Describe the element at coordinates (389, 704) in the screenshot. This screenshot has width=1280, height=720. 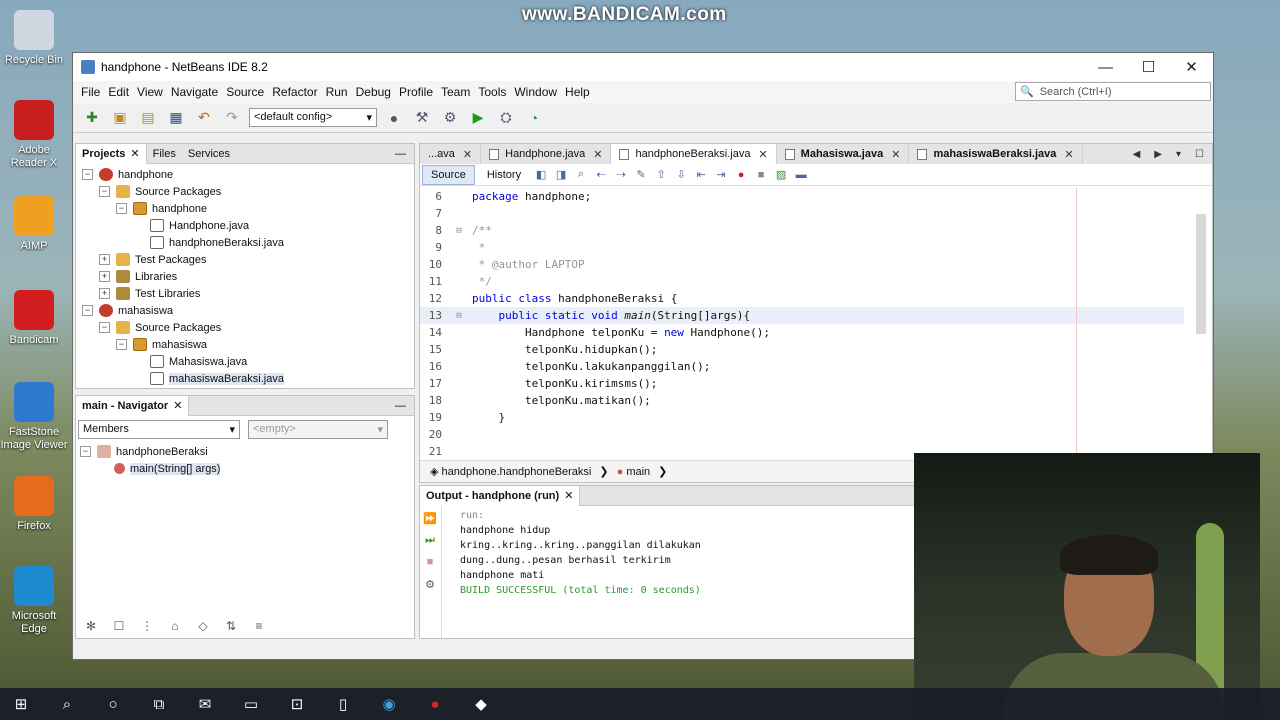
I see `edge-icon: ◉` at that location.